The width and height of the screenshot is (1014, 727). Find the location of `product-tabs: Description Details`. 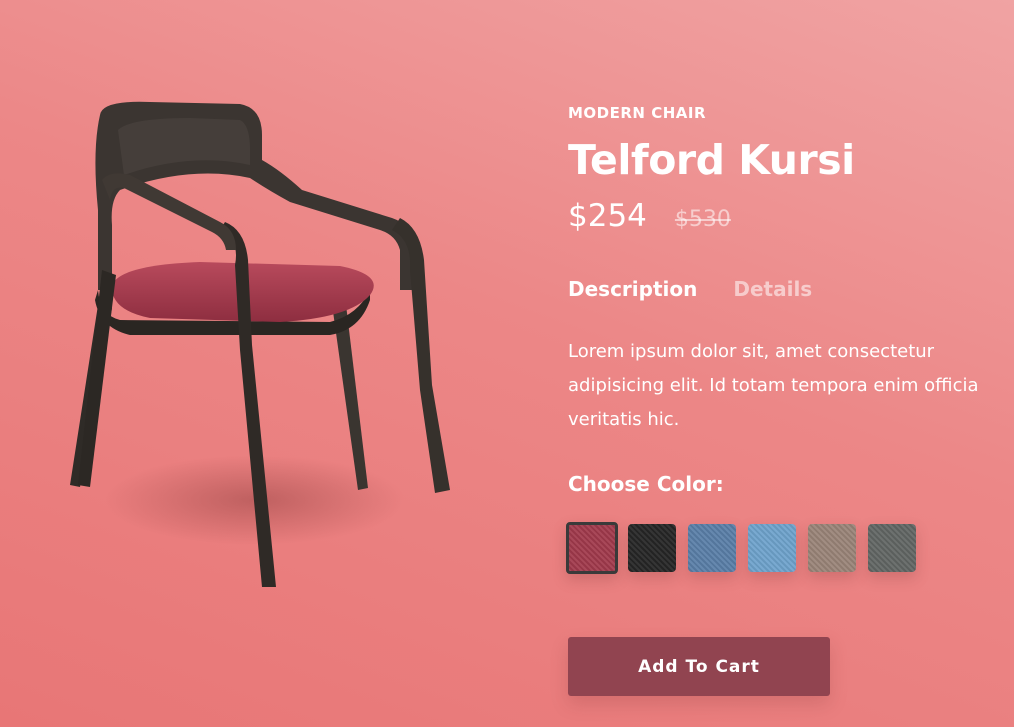

product-tabs: Description Details is located at coordinates (690, 289).